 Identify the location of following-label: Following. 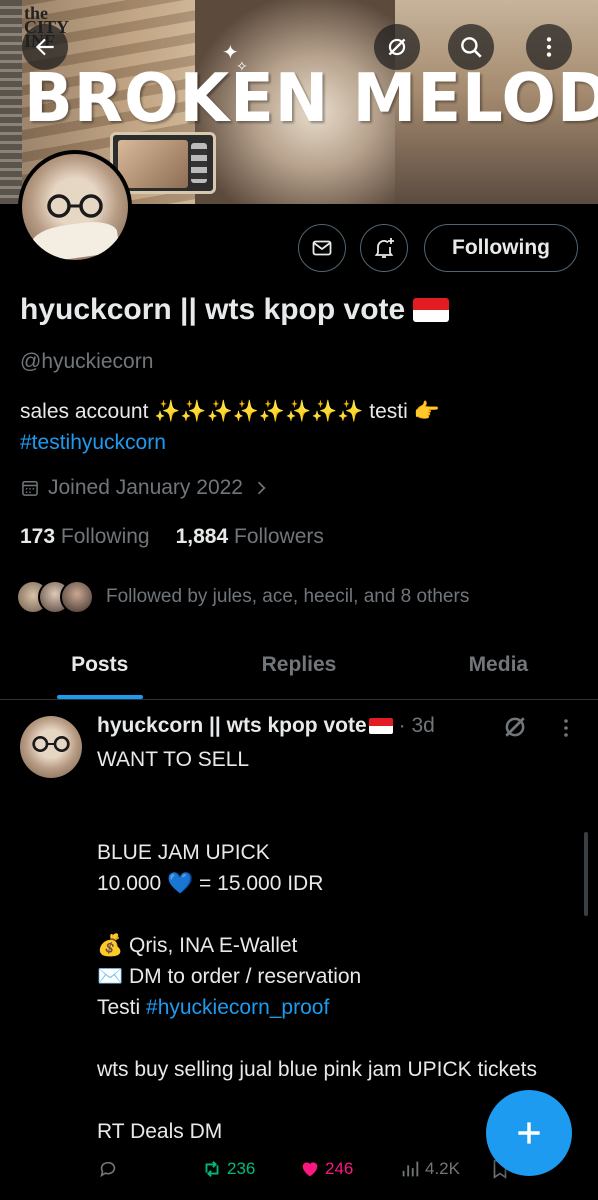
(105, 536).